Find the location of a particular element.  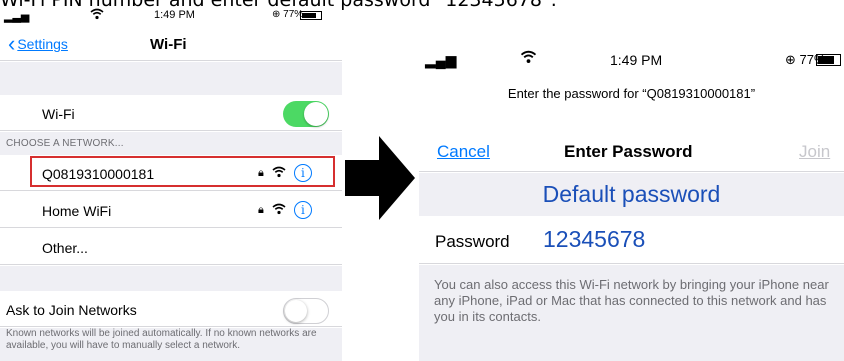

back-button: ‹ Settings is located at coordinates (38, 43).